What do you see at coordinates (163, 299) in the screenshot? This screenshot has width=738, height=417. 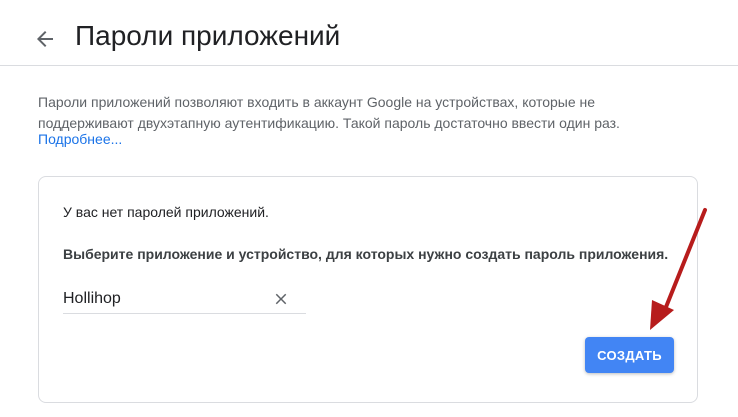 I see `app-name-input` at bounding box center [163, 299].